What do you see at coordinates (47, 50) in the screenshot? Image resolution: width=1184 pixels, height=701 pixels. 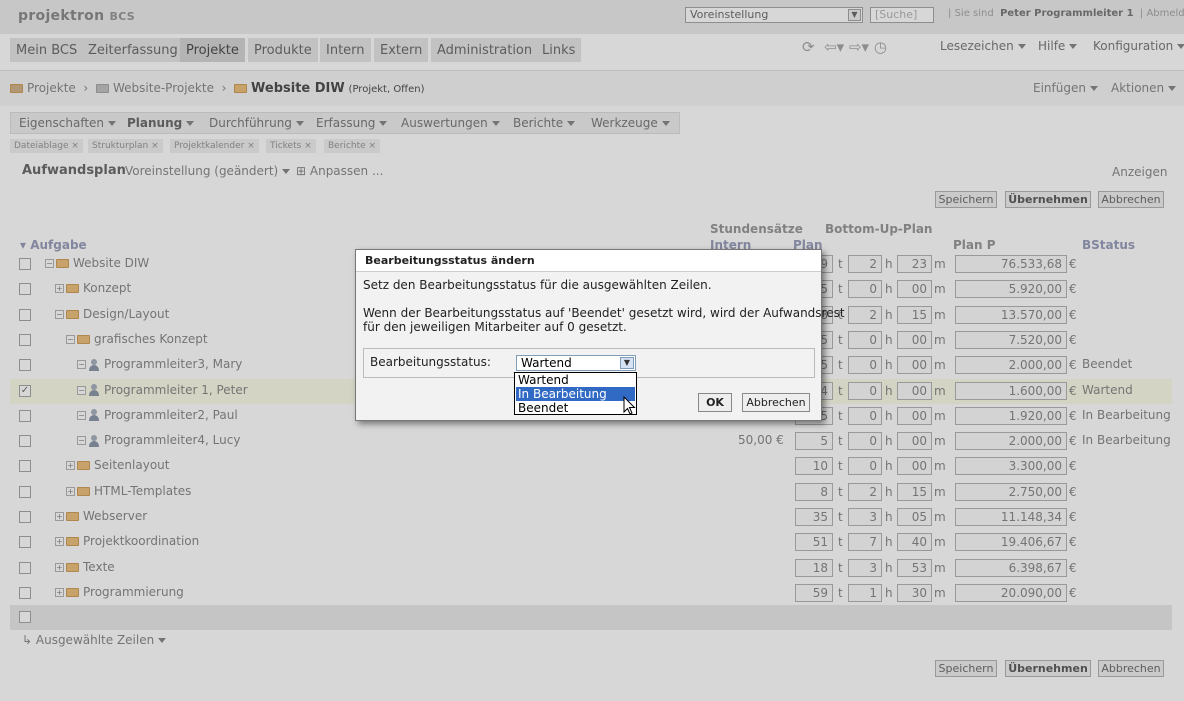 I see `tab-mein-bcs: Mein BCS` at bounding box center [47, 50].